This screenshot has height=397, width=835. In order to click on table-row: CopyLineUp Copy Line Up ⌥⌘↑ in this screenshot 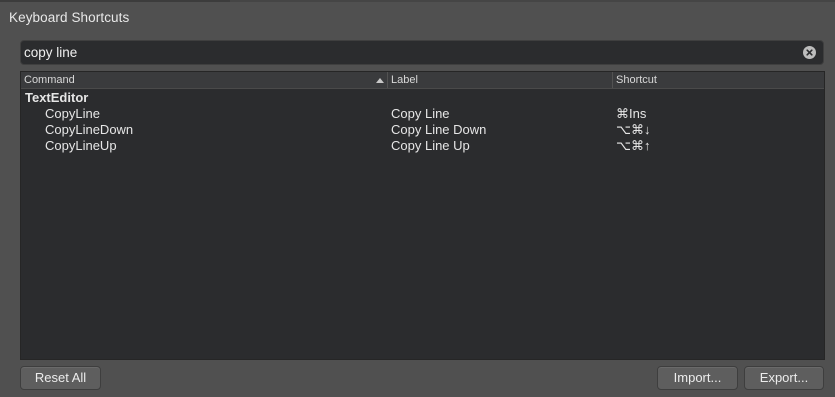, I will do `click(422, 146)`.